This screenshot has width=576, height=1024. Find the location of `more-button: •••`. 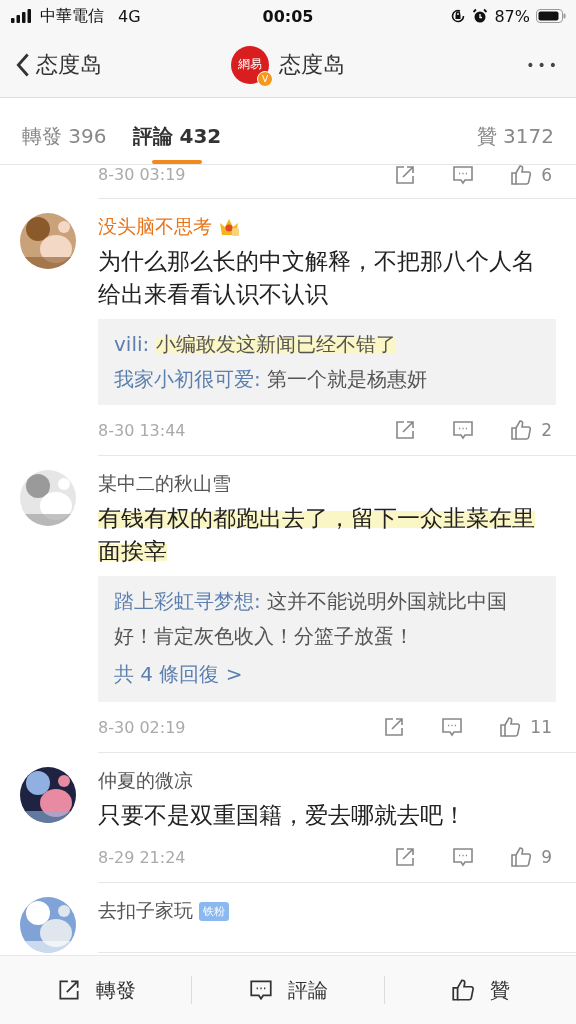

more-button: ••• is located at coordinates (543, 64).